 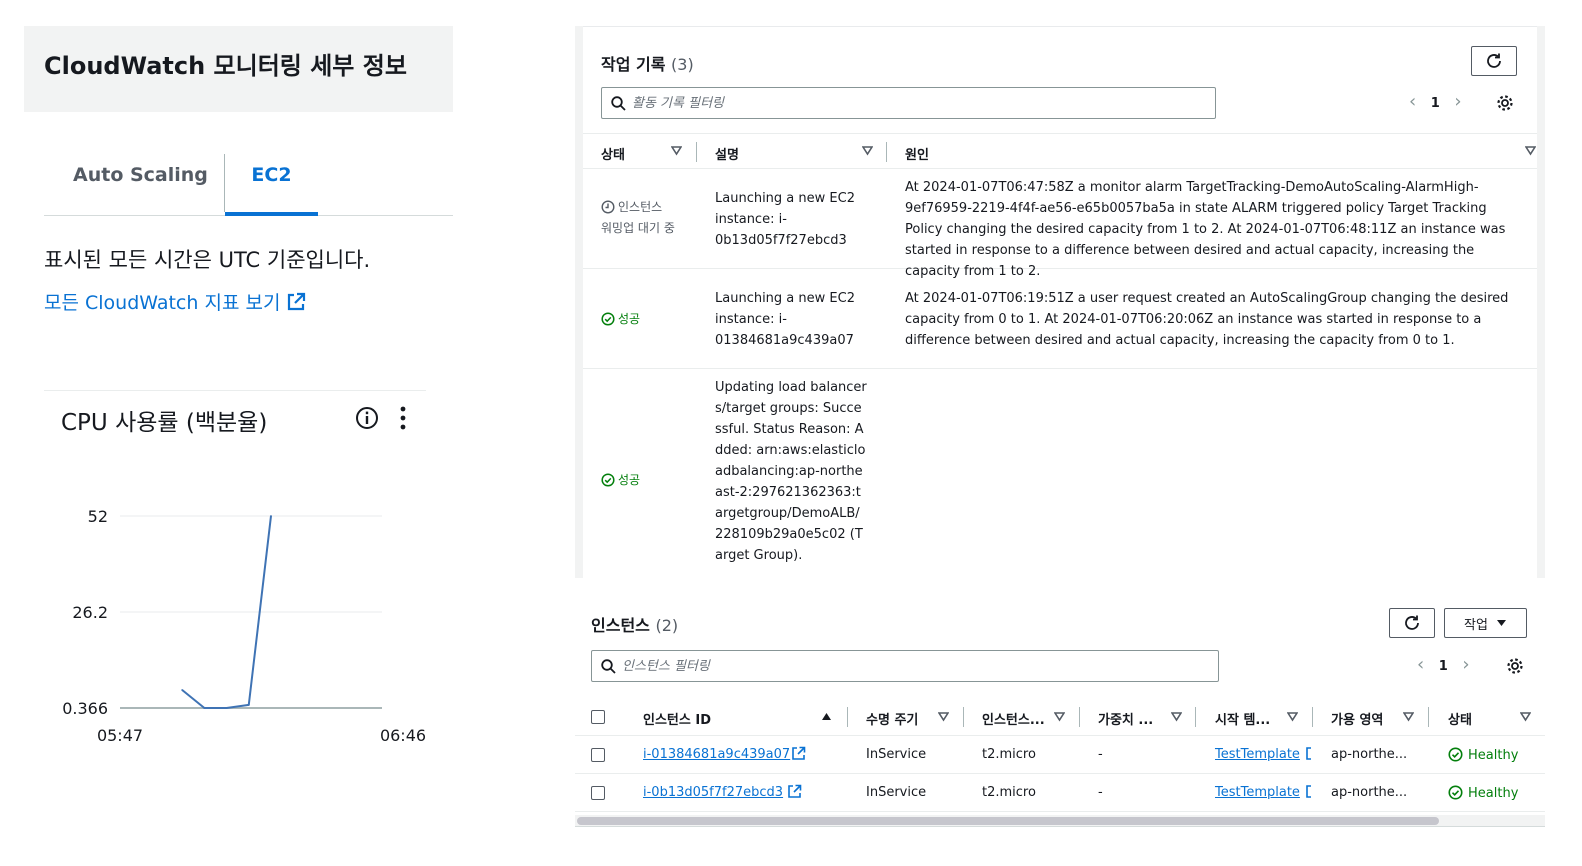 What do you see at coordinates (667, 625) in the screenshot?
I see `instances-count: (2)` at bounding box center [667, 625].